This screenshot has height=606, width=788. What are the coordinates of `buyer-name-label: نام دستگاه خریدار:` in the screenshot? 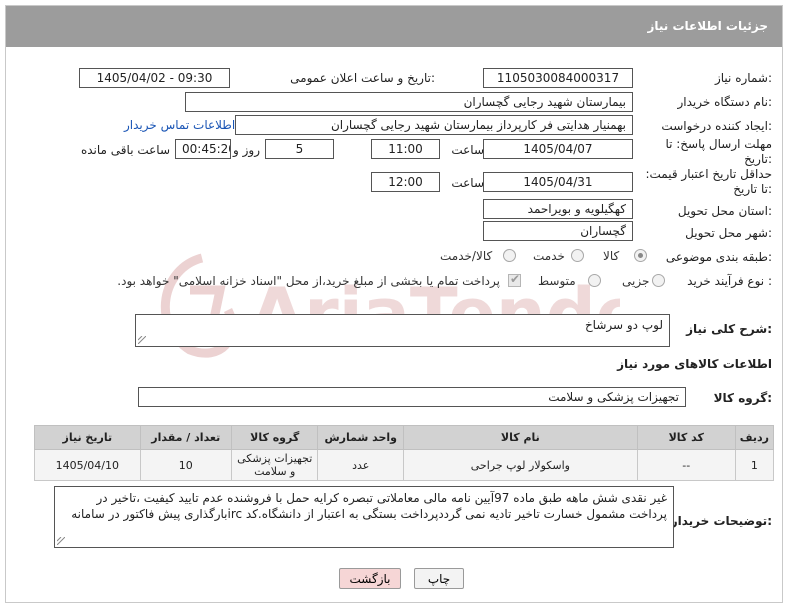 It's located at (725, 102).